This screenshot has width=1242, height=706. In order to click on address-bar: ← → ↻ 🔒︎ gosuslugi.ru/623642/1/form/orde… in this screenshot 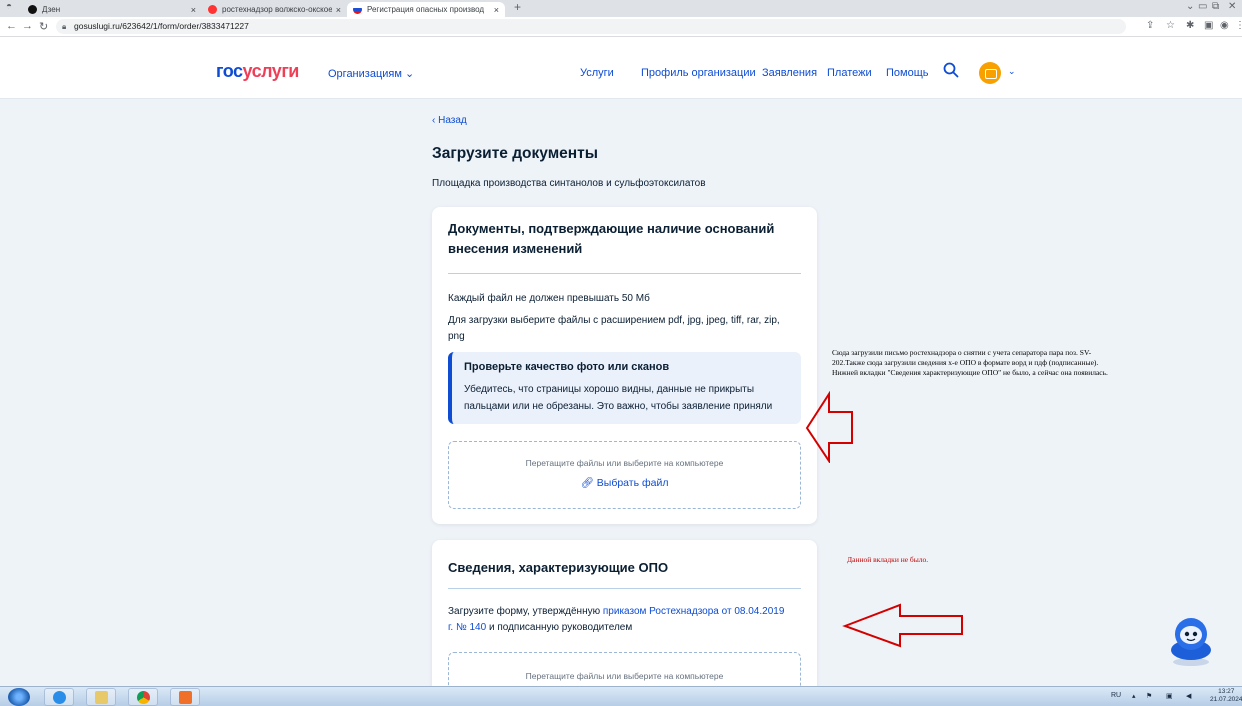, I will do `click(621, 27)`.